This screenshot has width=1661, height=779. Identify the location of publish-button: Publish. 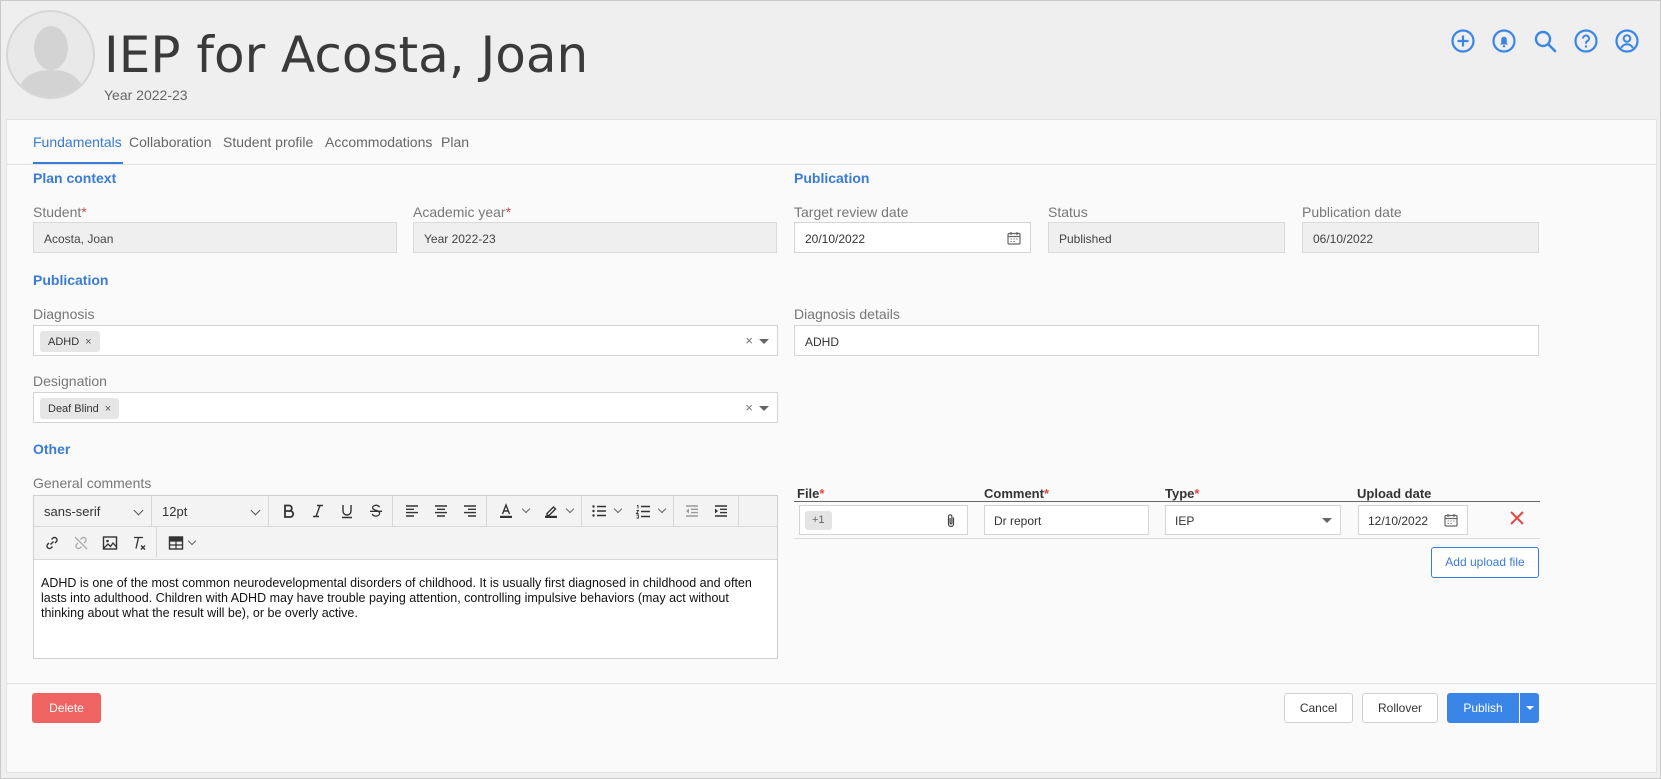
(1483, 708).